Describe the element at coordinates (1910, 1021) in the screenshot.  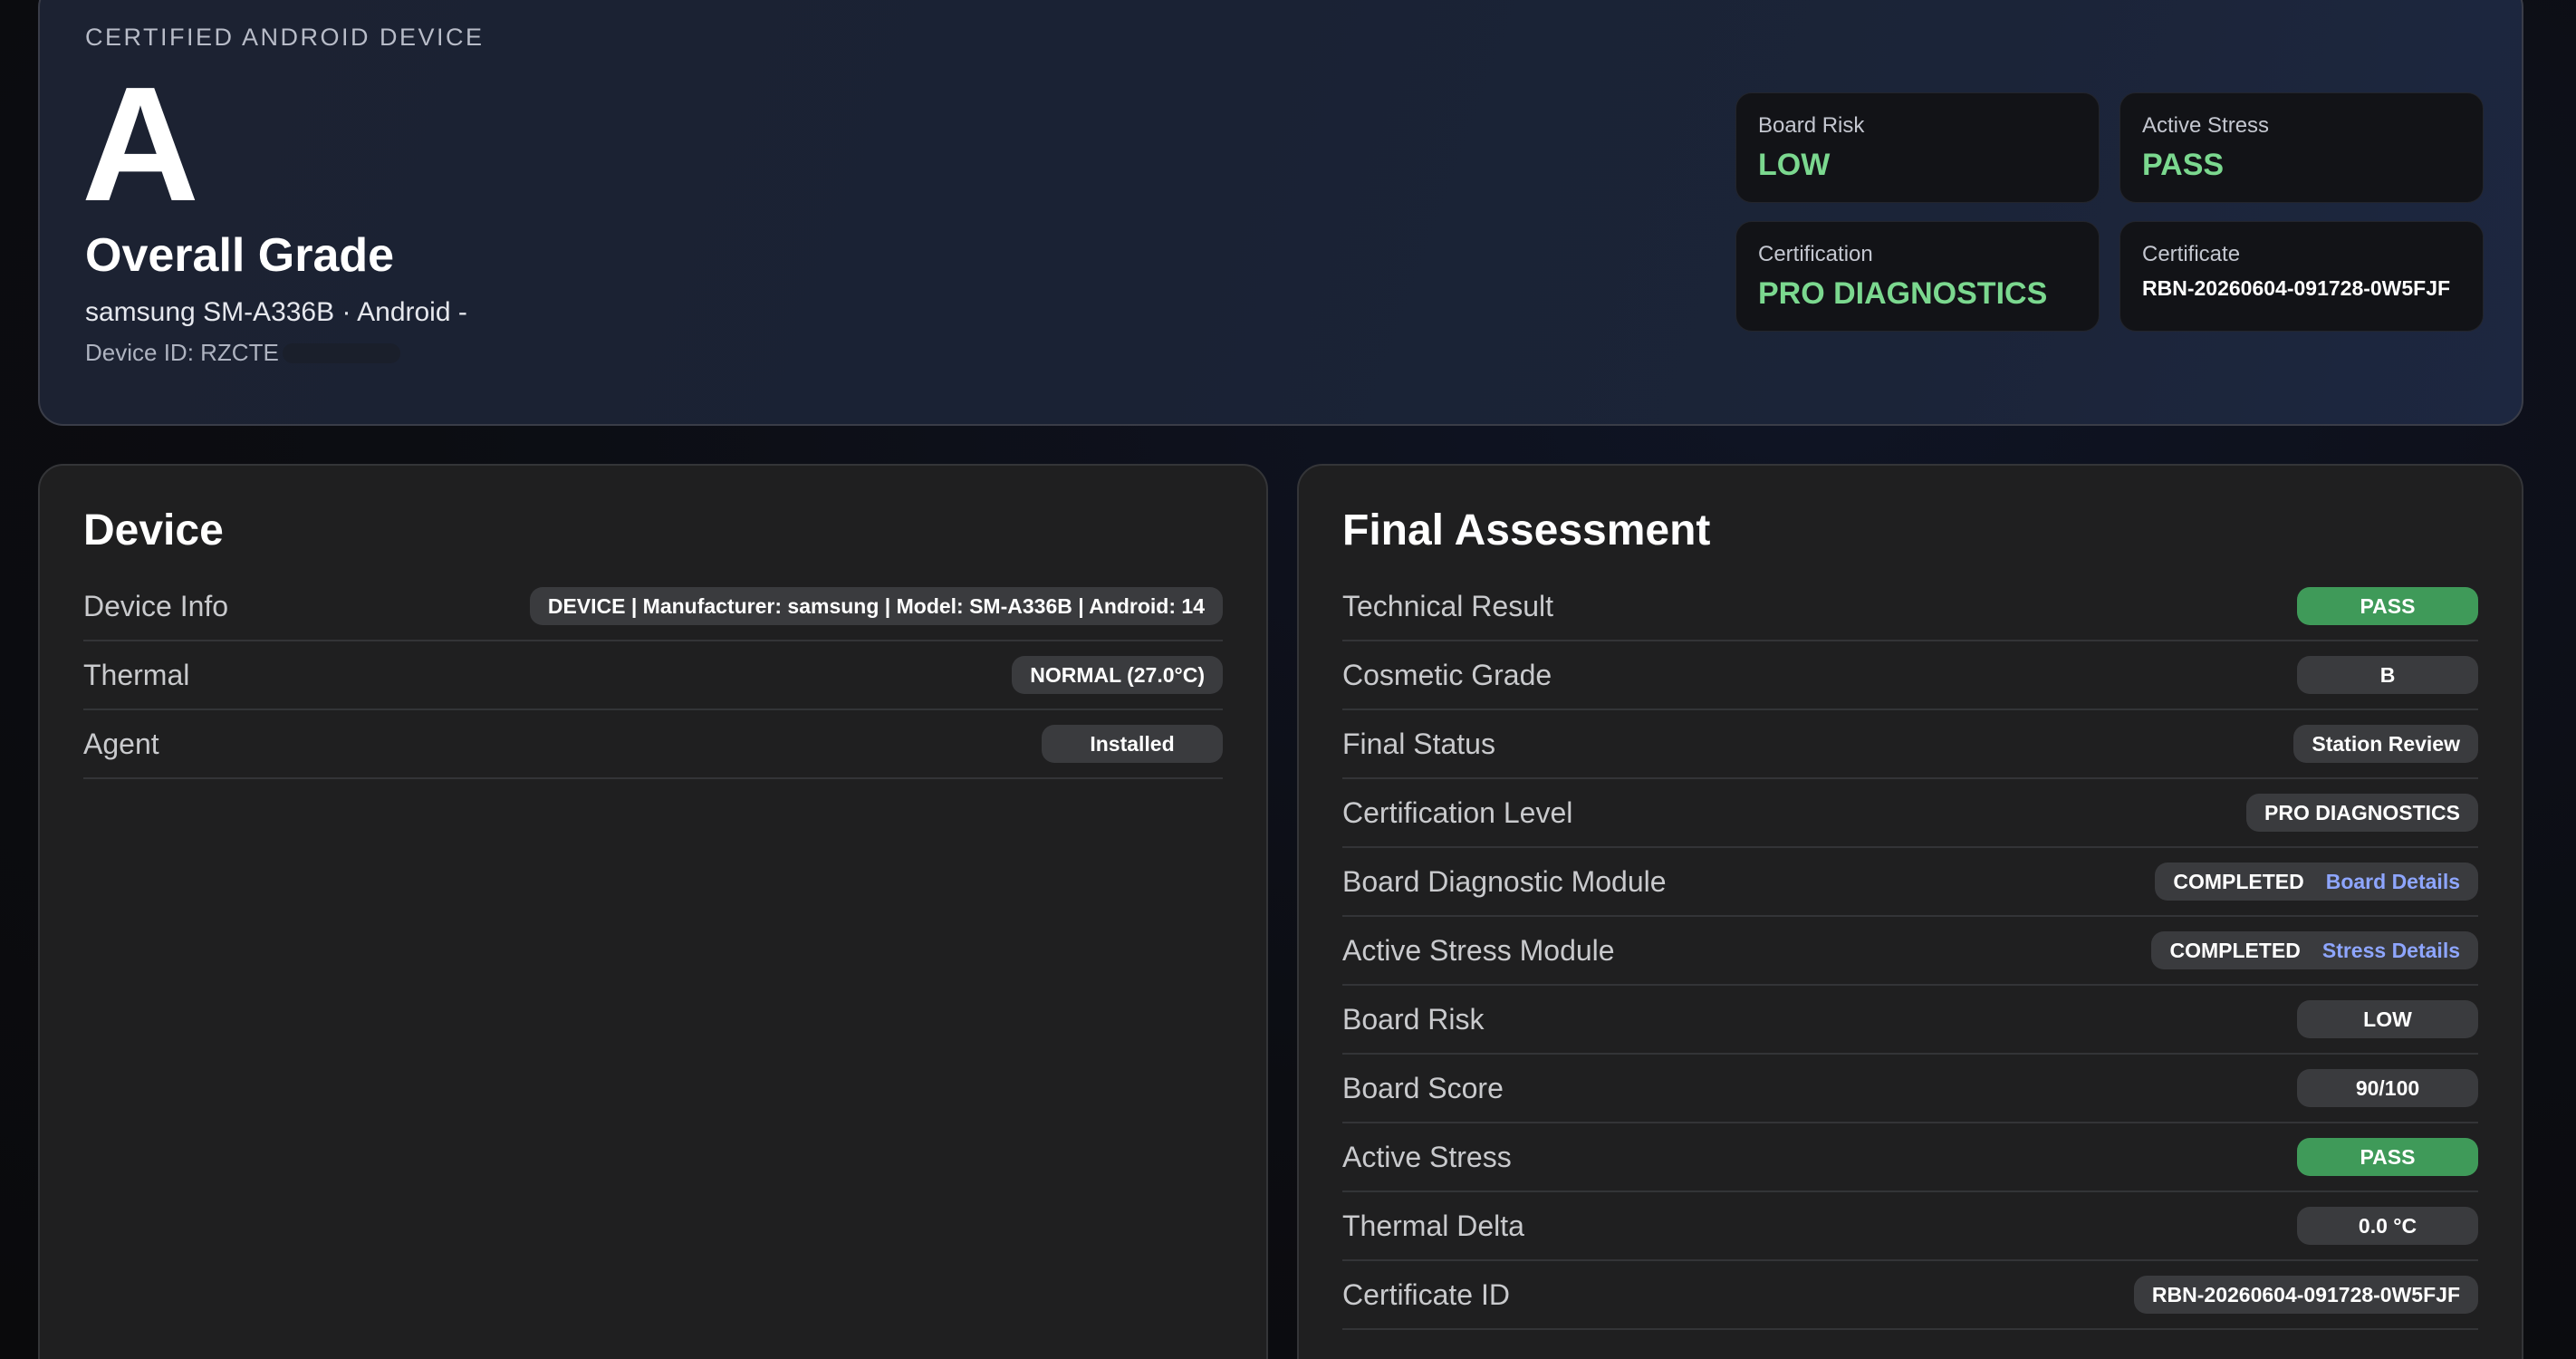
I see `row-board-risk: Board Risk LOW` at that location.